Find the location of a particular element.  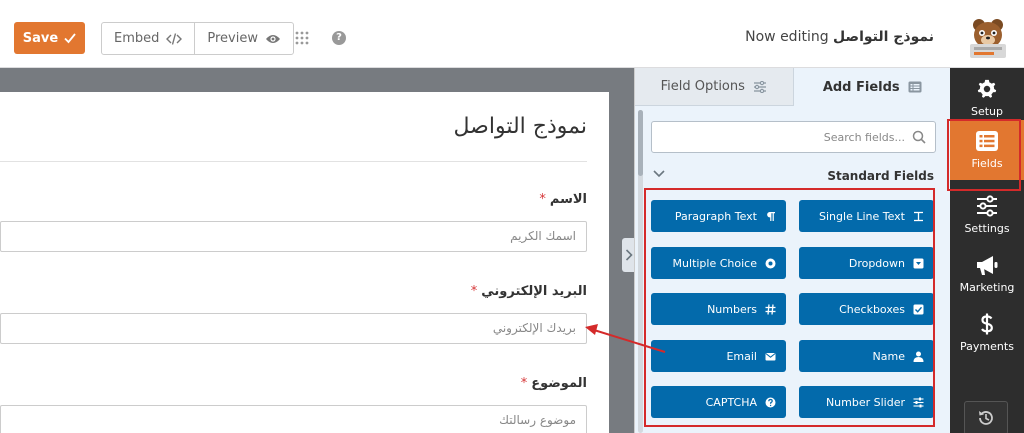

add-single-line-text-button: Single Line Text is located at coordinates (866, 216).